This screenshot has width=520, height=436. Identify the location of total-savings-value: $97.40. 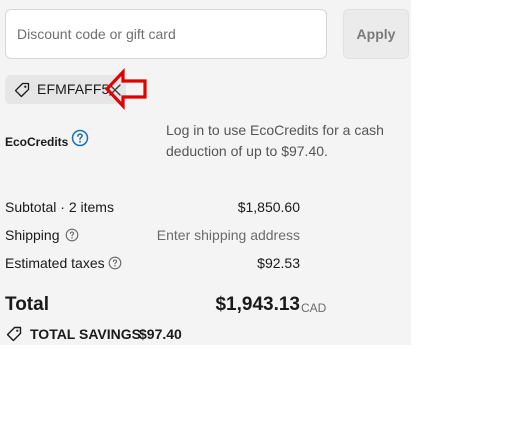
(160, 334).